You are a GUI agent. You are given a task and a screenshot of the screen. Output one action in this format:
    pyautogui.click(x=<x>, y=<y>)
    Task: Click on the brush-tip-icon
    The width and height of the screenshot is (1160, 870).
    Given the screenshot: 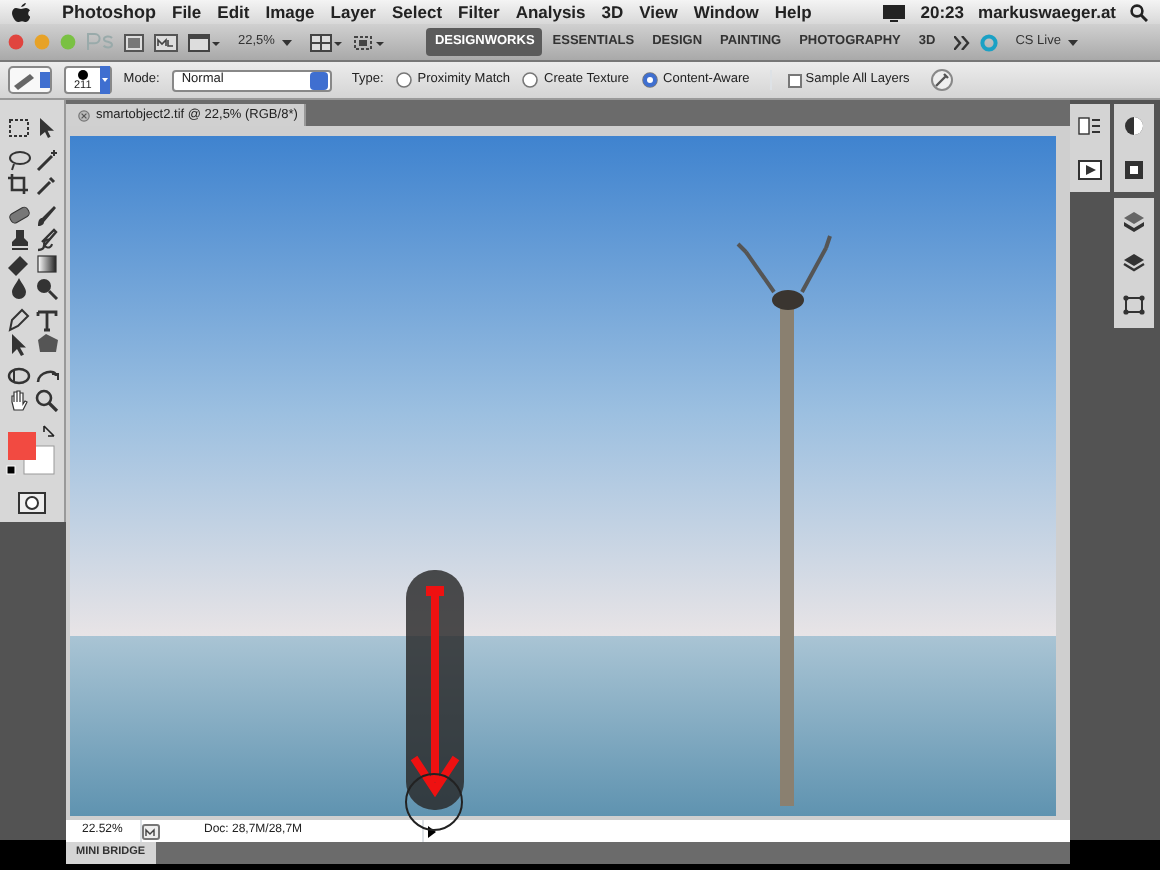 What is the action you would take?
    pyautogui.click(x=82, y=74)
    